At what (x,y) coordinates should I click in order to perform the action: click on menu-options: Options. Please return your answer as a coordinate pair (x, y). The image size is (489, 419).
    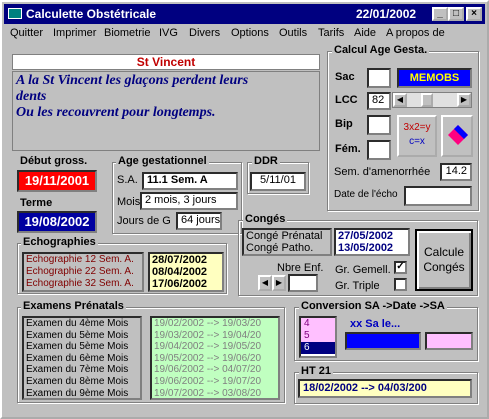
    Looking at the image, I should click on (250, 33).